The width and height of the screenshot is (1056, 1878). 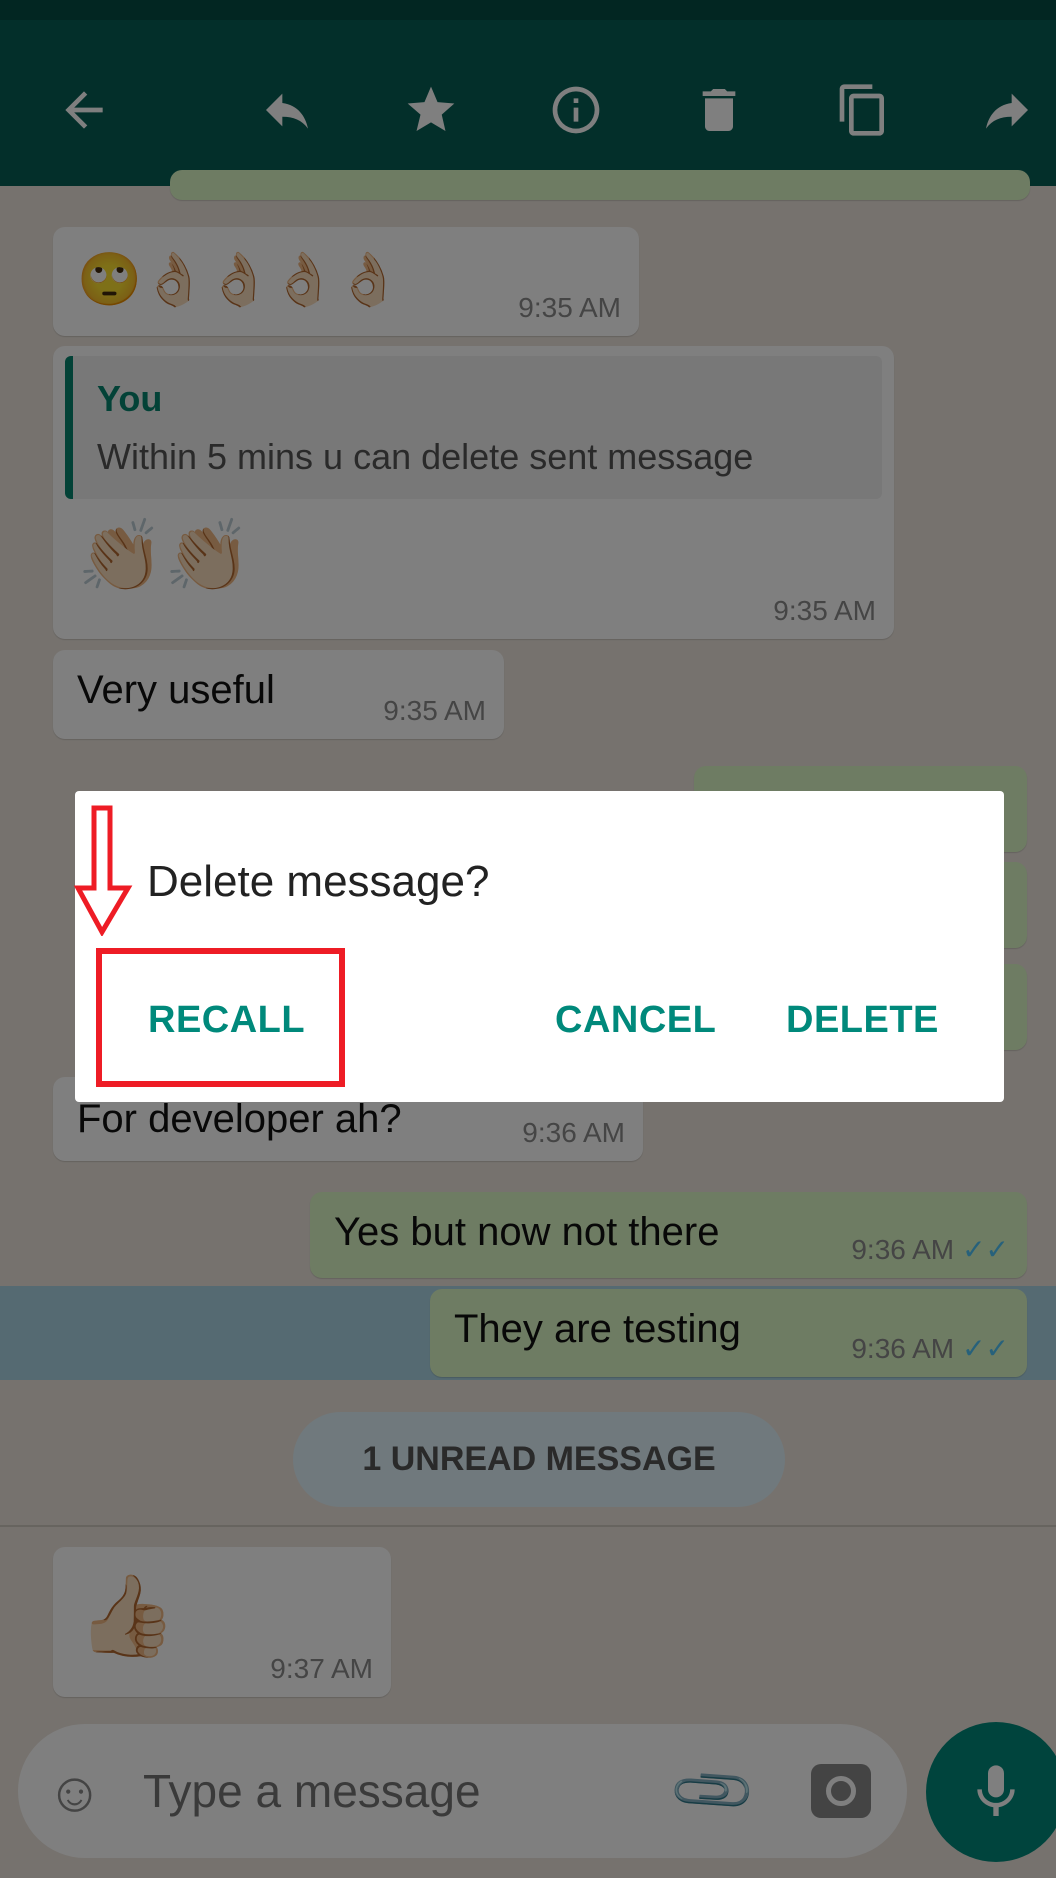 What do you see at coordinates (318, 881) in the screenshot?
I see `dialog-title: Delete message?` at bounding box center [318, 881].